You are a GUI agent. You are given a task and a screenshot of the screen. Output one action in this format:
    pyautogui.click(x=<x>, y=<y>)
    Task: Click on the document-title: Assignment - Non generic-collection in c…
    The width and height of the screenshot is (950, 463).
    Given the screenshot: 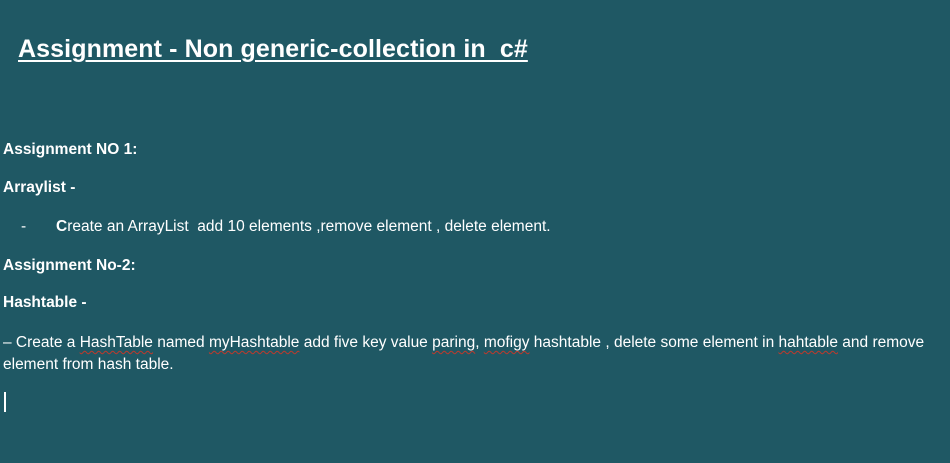 What is the action you would take?
    pyautogui.click(x=273, y=49)
    